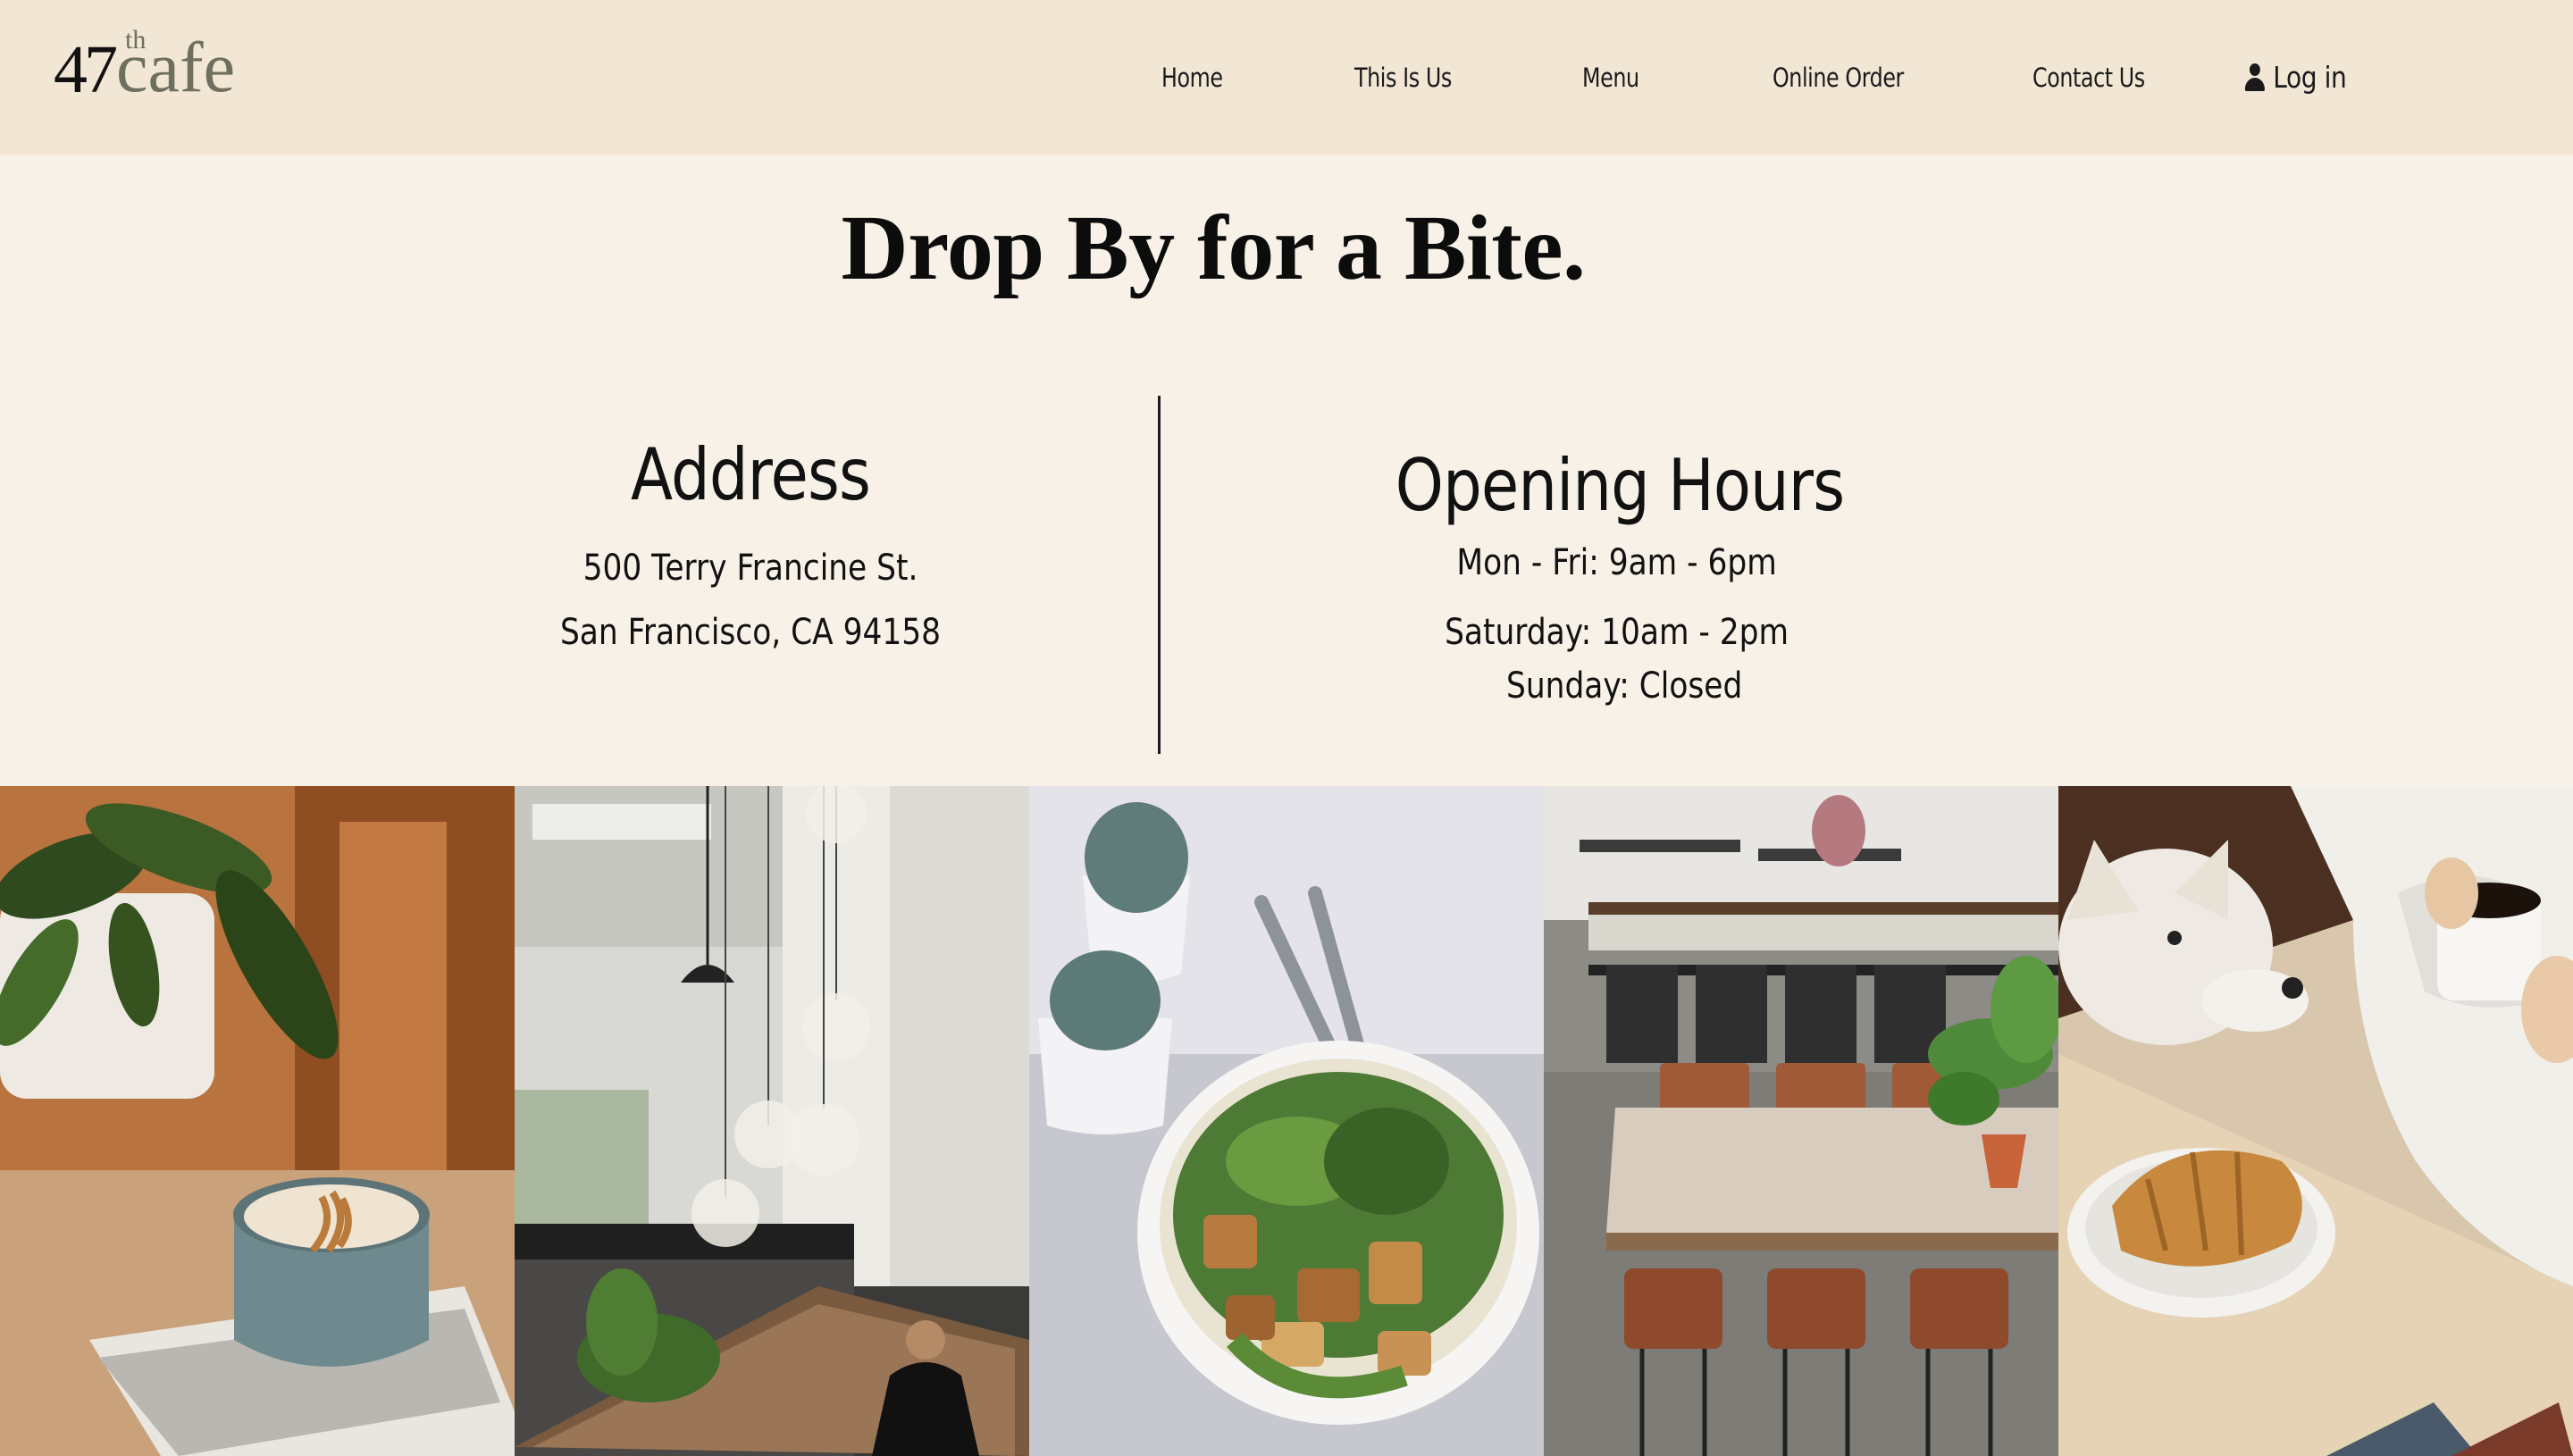 This screenshot has width=2573, height=1456. I want to click on gallery-photo-tables, so click(1801, 1121).